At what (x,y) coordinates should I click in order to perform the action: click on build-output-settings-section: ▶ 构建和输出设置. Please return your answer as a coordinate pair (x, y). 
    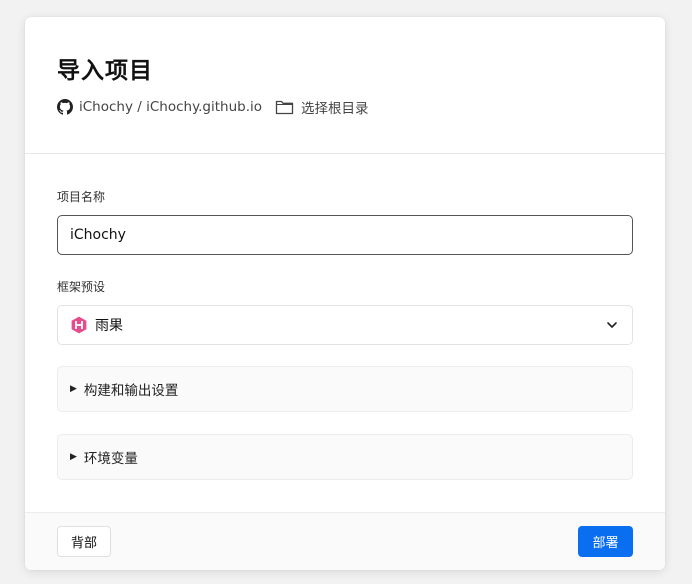
    Looking at the image, I should click on (345, 389).